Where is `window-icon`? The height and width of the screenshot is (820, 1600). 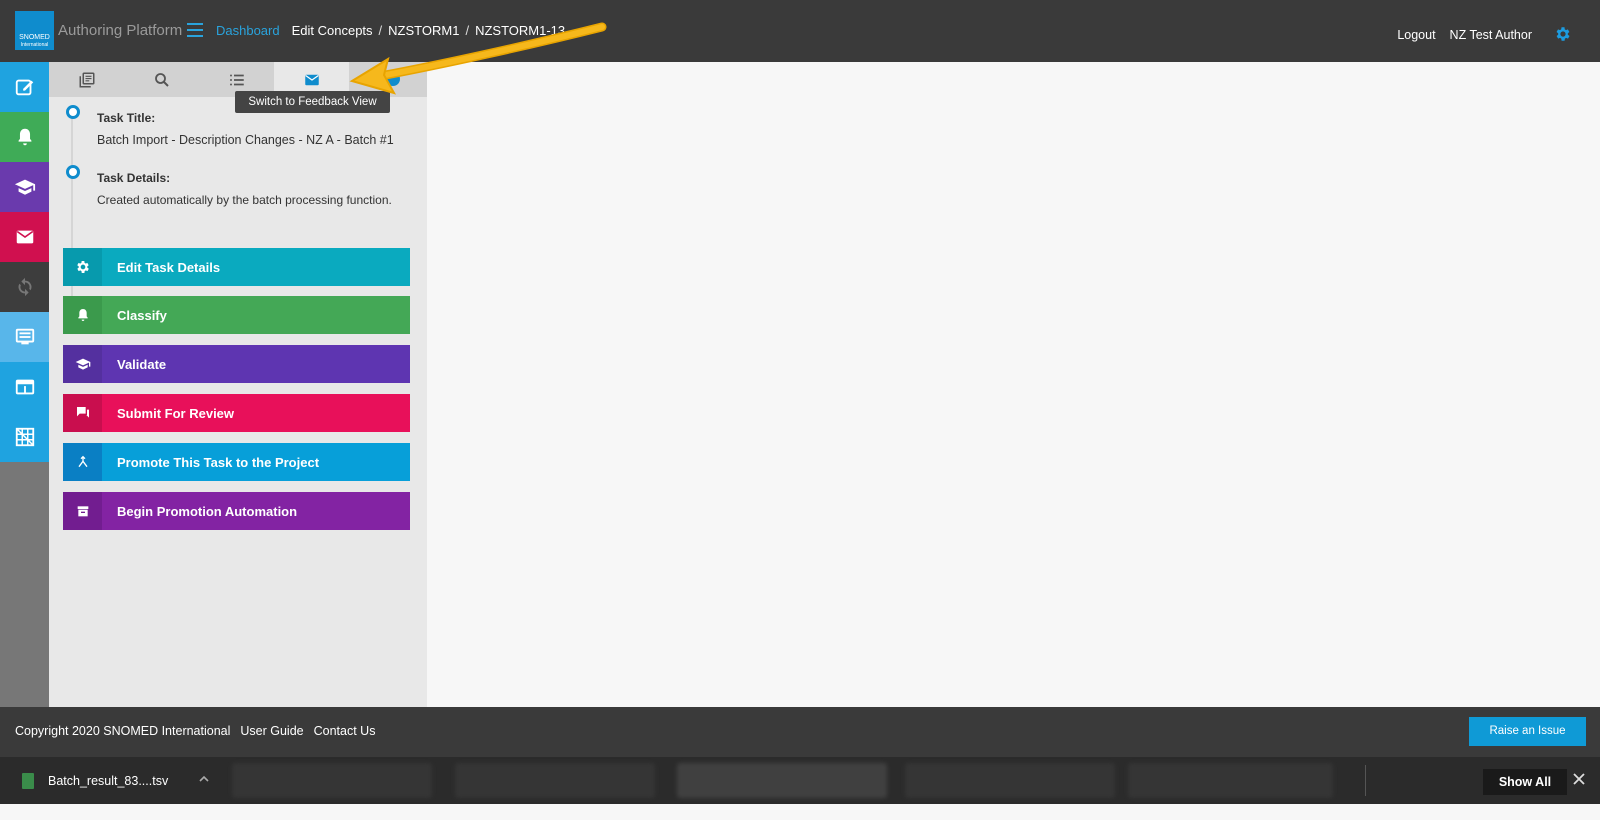 window-icon is located at coordinates (24, 387).